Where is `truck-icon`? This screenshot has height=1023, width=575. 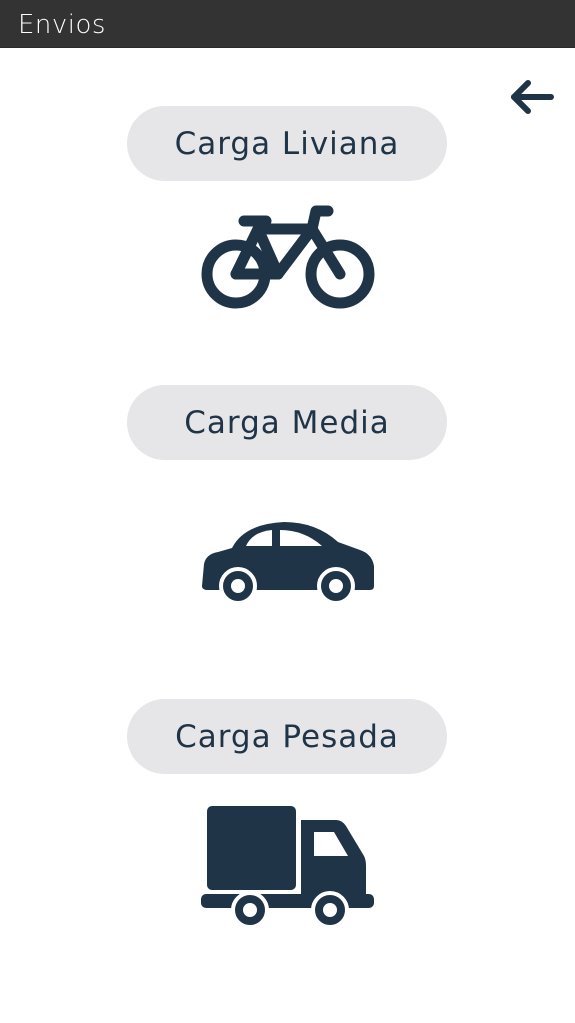 truck-icon is located at coordinates (288, 866).